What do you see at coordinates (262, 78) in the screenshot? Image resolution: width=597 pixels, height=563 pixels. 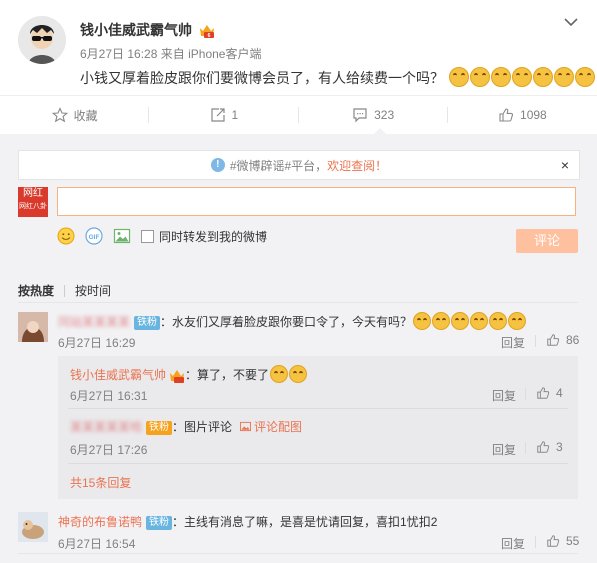 I see `post-text: 小钱又厚着脸皮跟你们要微博会员了，有人给续费一个吗？` at bounding box center [262, 78].